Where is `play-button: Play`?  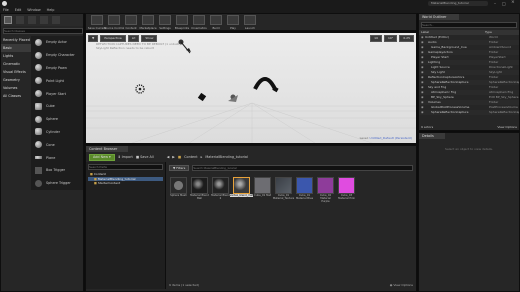 play-button: Play is located at coordinates (233, 22).